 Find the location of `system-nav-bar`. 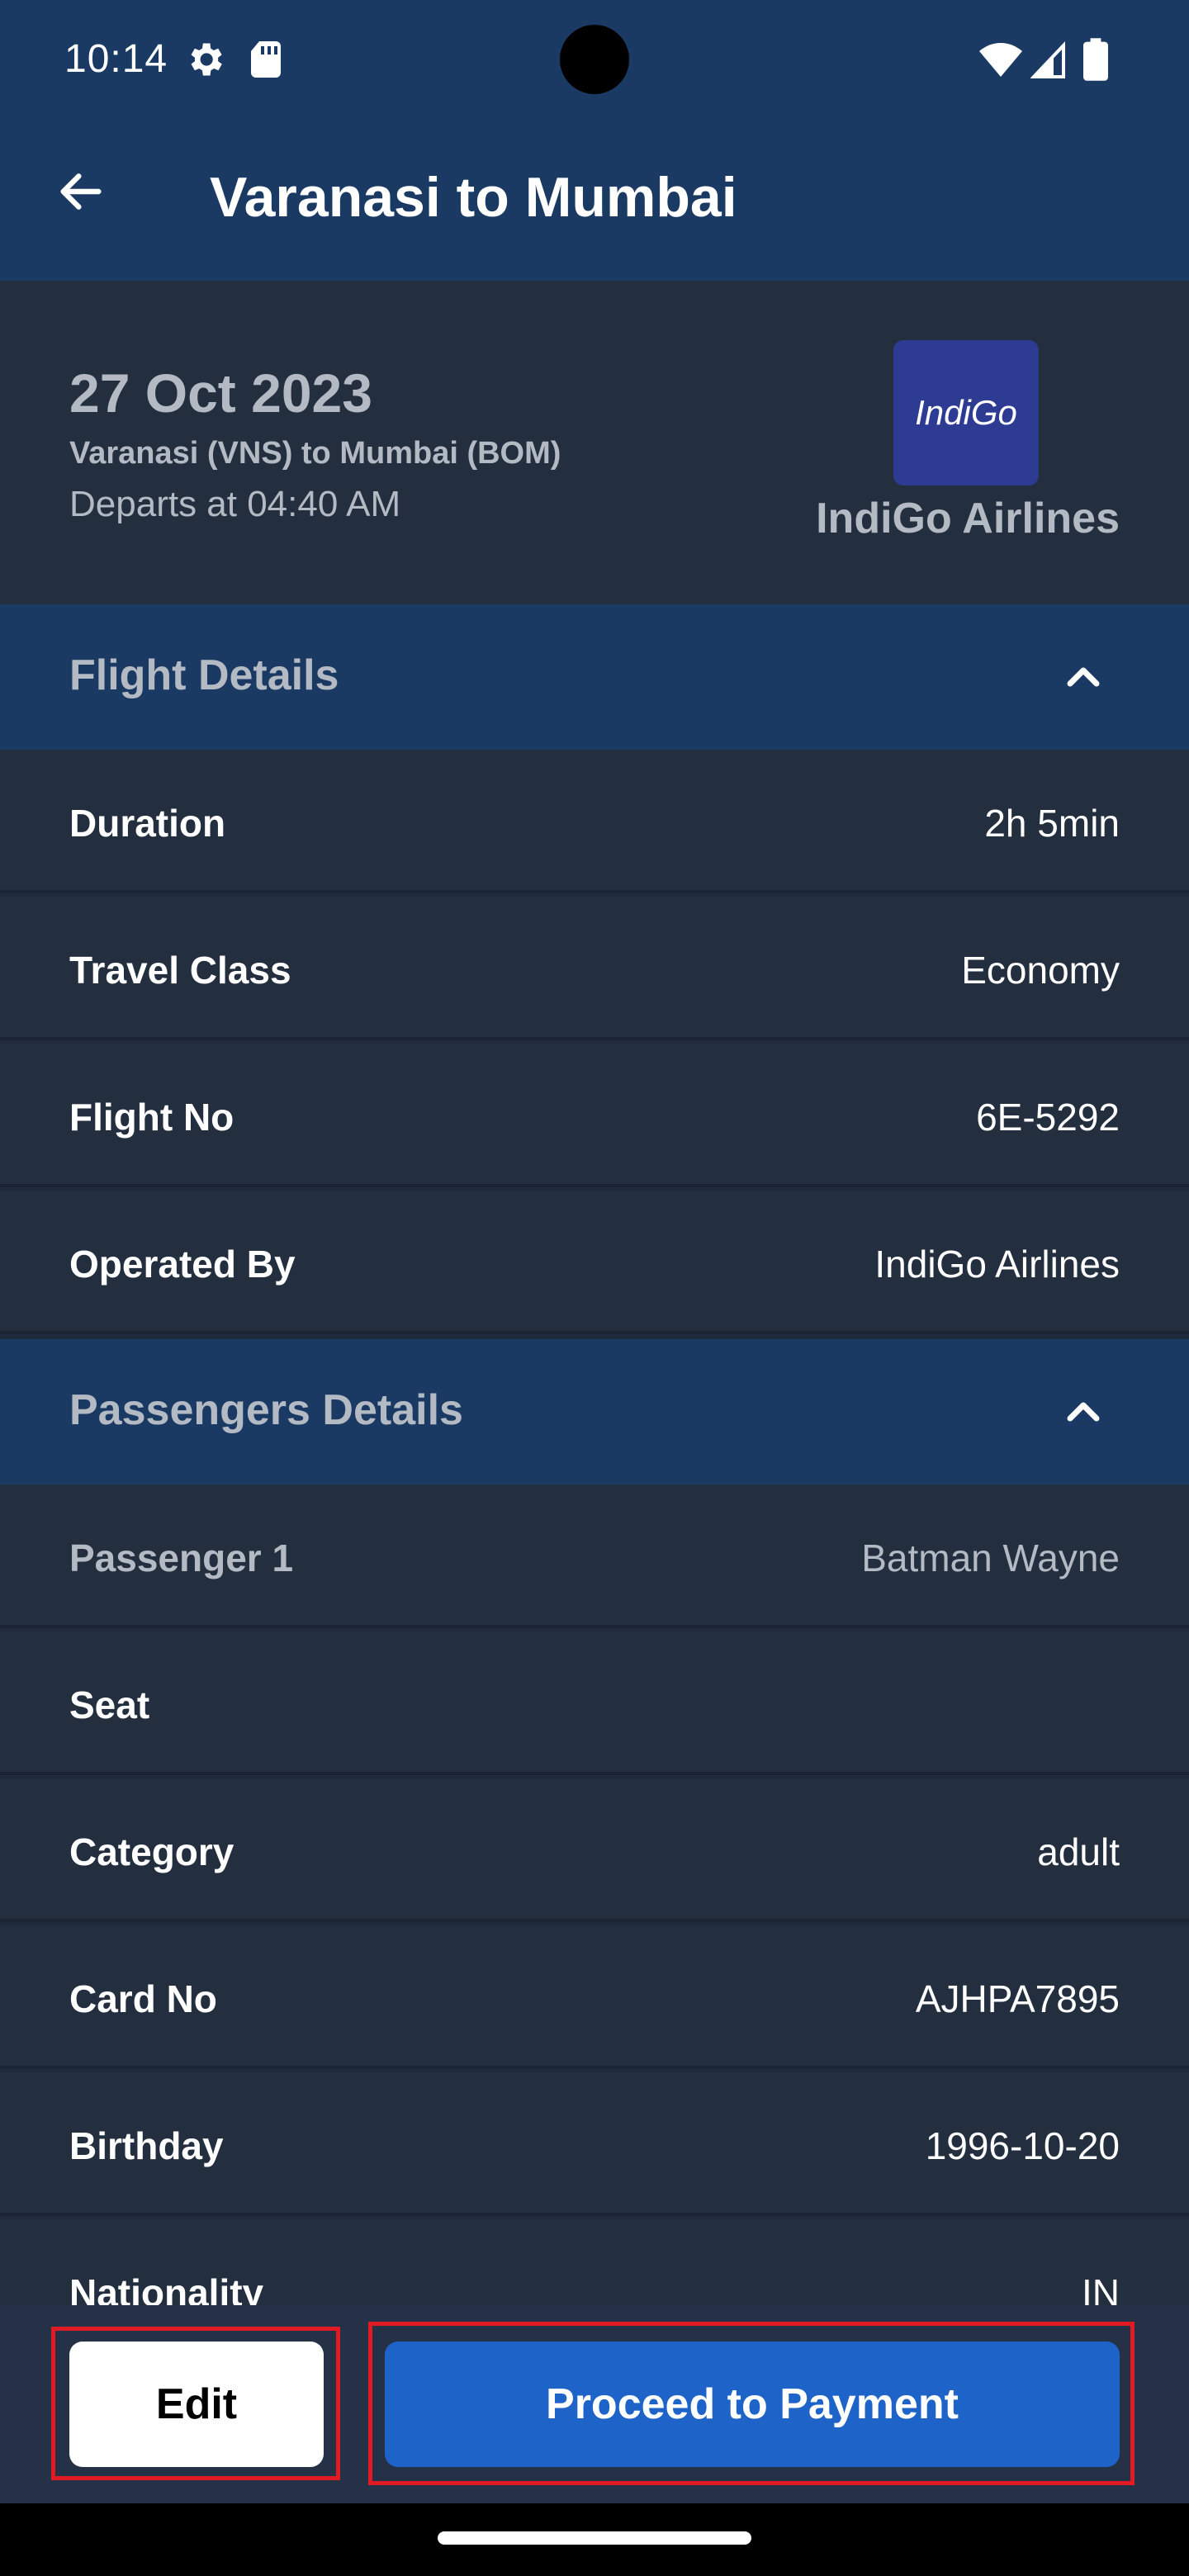

system-nav-bar is located at coordinates (594, 2539).